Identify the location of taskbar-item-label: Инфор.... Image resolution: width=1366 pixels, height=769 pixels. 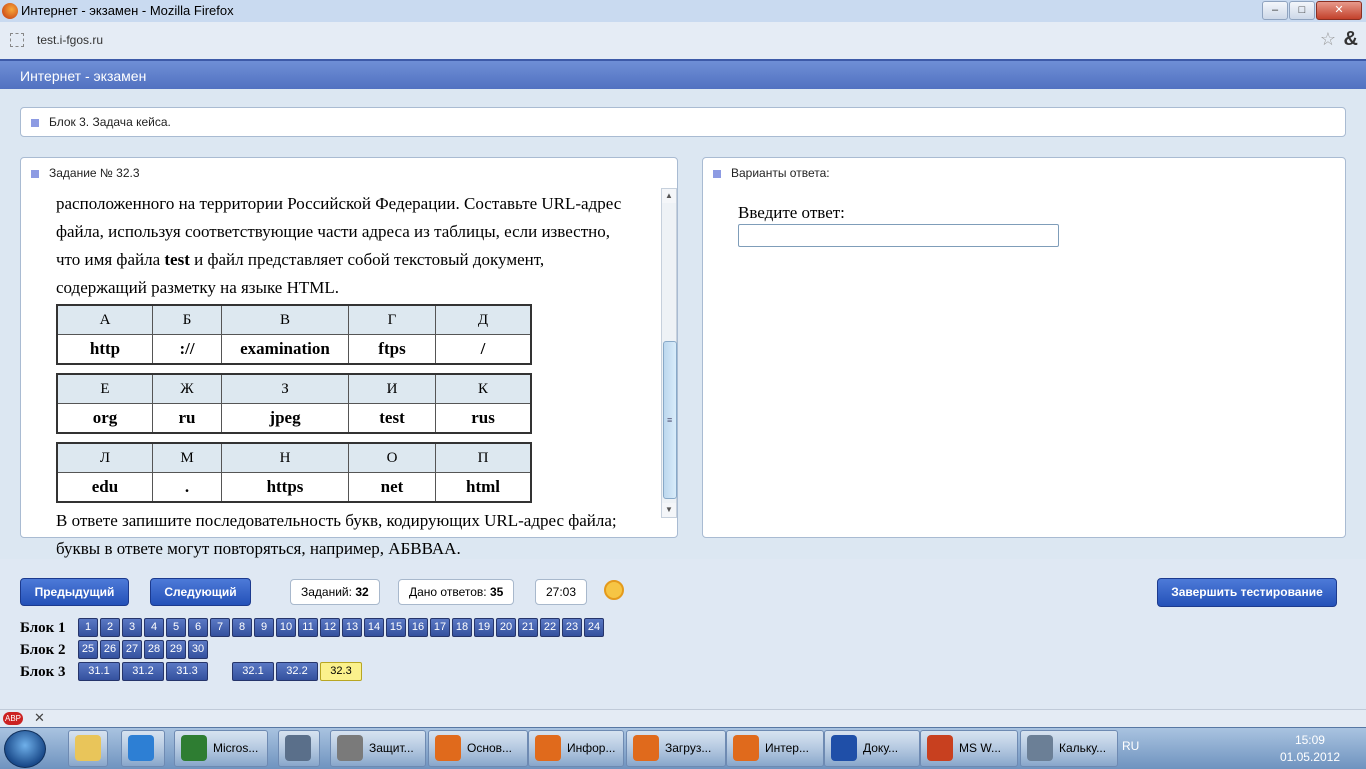
(591, 748).